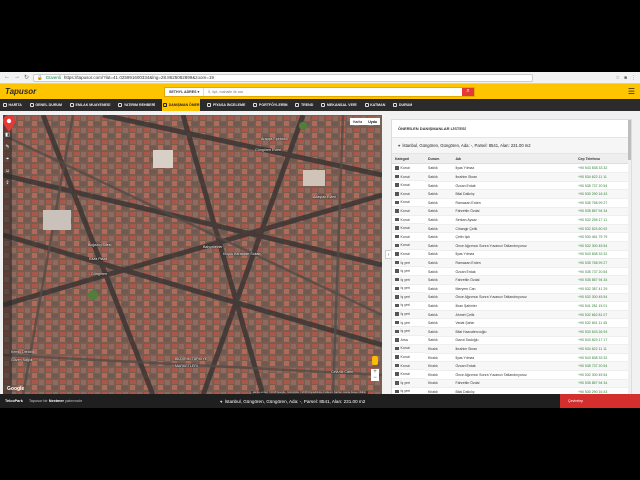  What do you see at coordinates (333, 92) in the screenshot?
I see `search-input: İl, ilçe, mahalle ile ara` at bounding box center [333, 92].